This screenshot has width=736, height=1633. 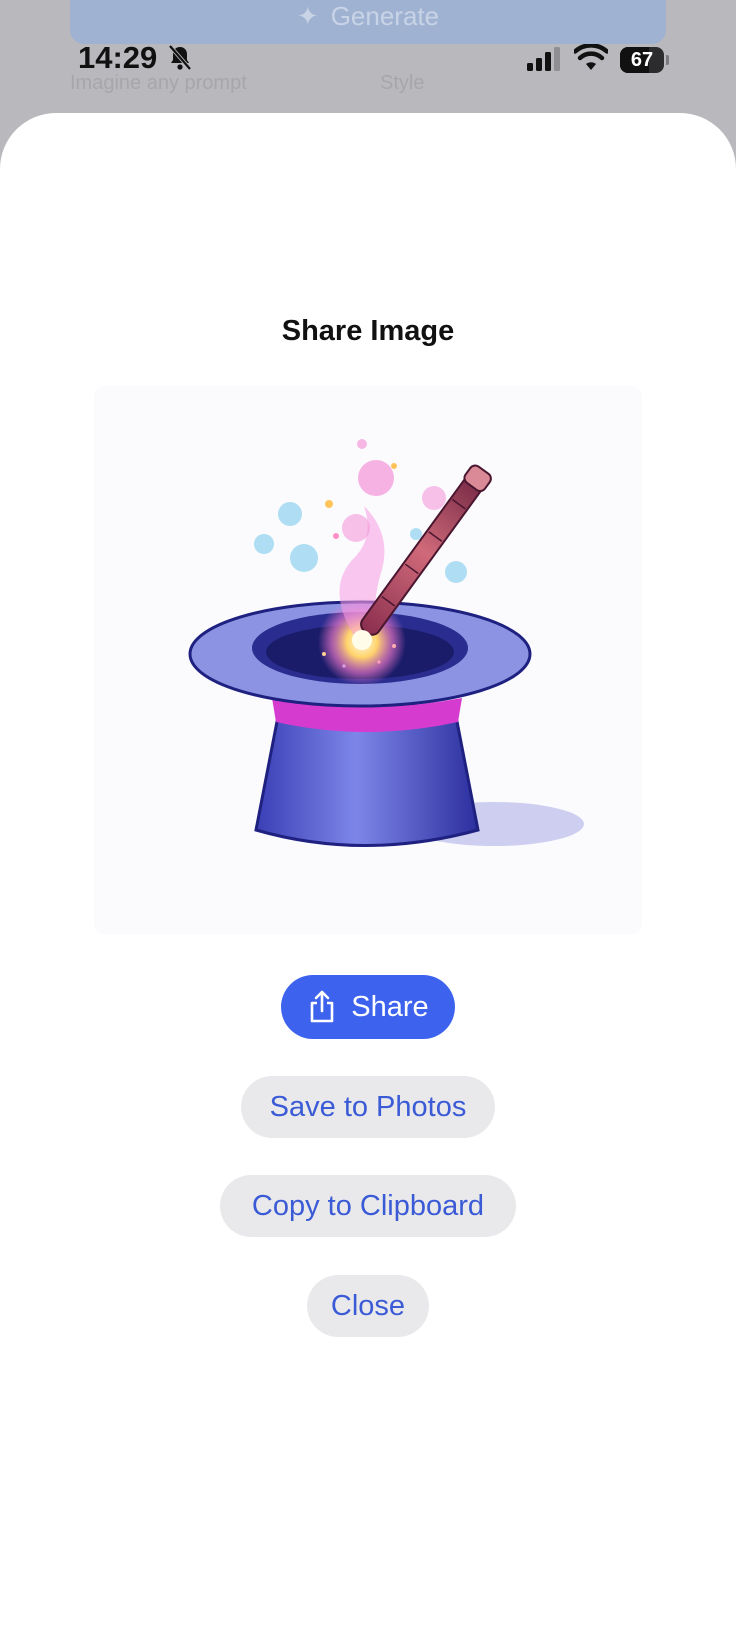 I want to click on battery-cap, so click(x=667, y=60).